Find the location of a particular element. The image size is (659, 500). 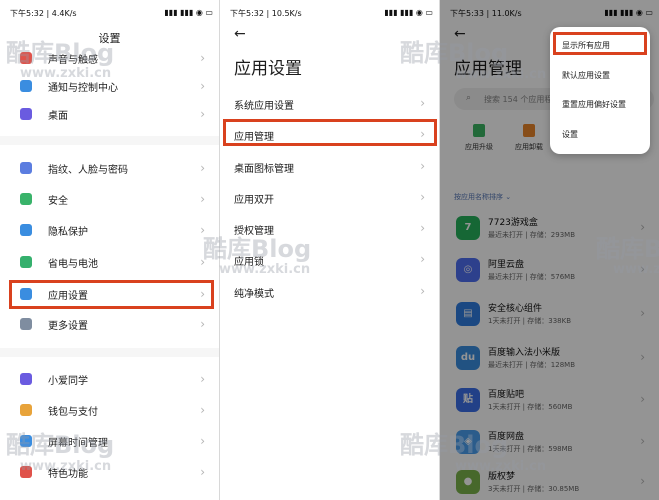

status-time: 下午5:32 | 10.5K/s is located at coordinates (266, 13).